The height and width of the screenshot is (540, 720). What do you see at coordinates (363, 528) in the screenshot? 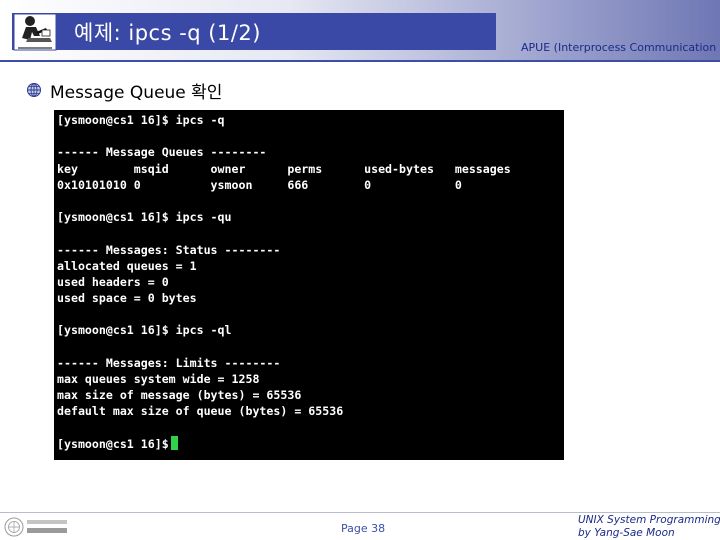
I see `page-number: Page 38` at bounding box center [363, 528].